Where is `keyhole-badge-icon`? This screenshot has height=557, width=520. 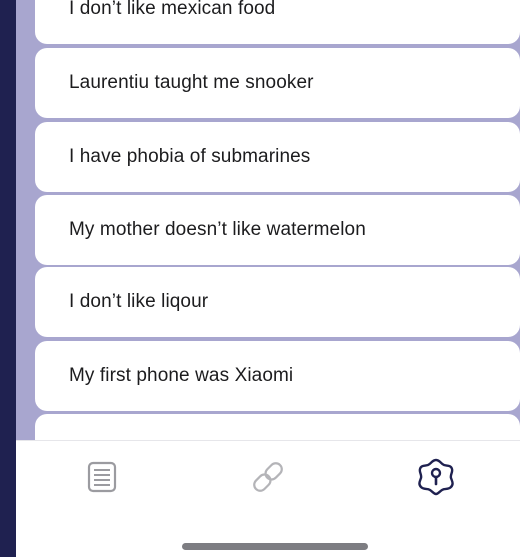
keyhole-badge-icon is located at coordinates (436, 477).